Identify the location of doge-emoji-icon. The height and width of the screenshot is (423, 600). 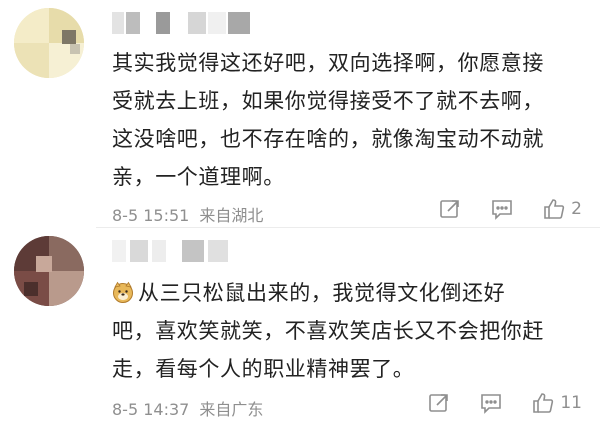
(123, 290).